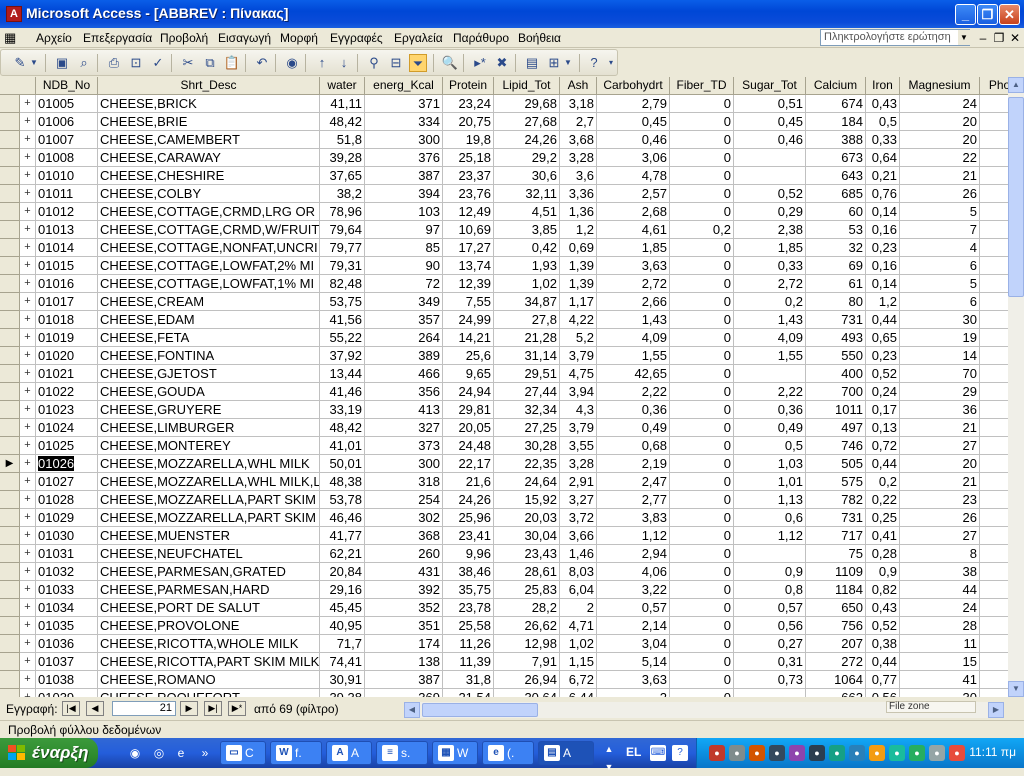 This screenshot has height=776, width=1024. Describe the element at coordinates (836, 482) in the screenshot. I see `table-cell: 575` at that location.